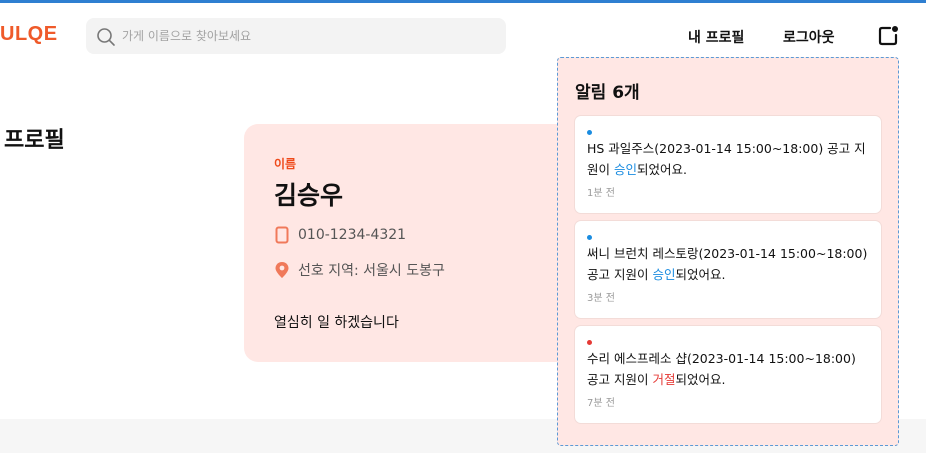 The image size is (926, 453). I want to click on logout-link: 로그아웃, so click(809, 37).